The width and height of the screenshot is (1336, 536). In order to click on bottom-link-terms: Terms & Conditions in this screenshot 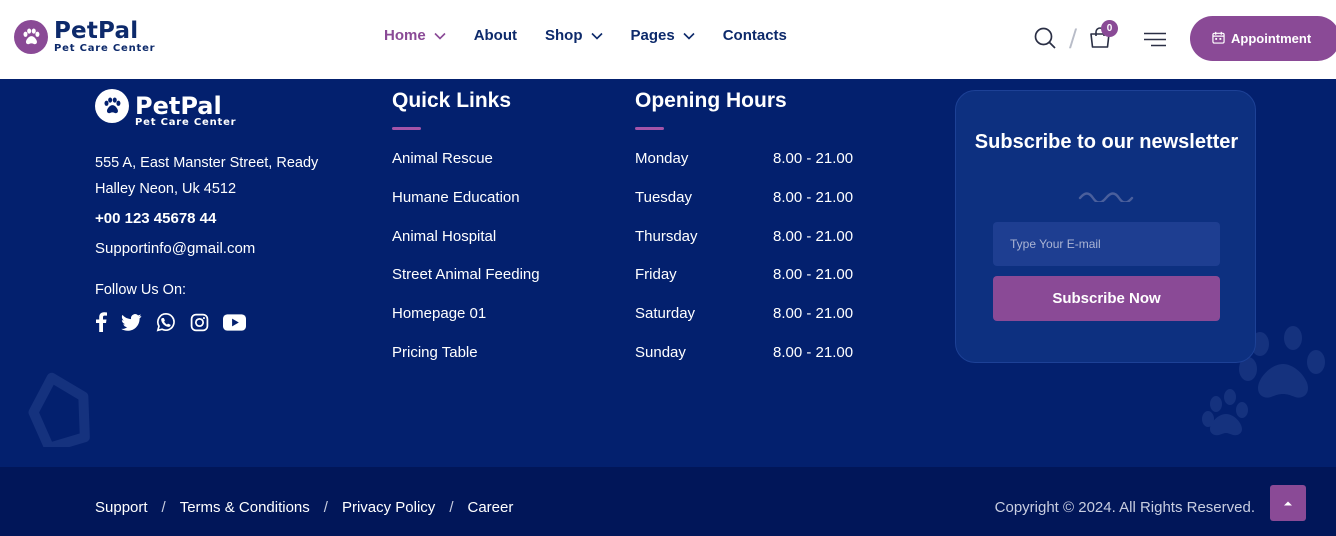, I will do `click(245, 507)`.